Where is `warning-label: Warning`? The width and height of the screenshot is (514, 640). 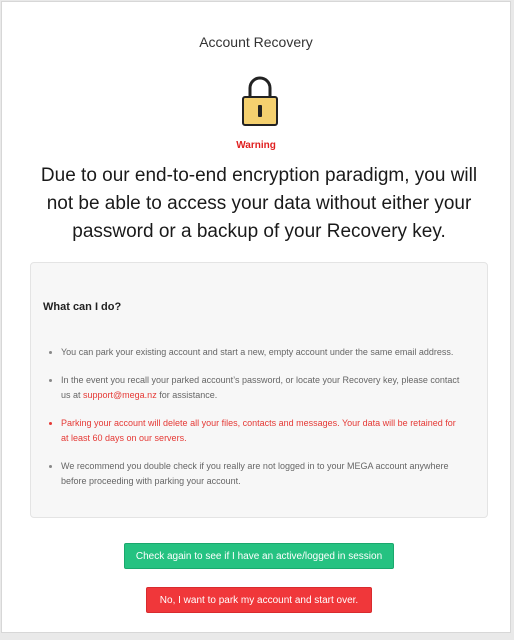
warning-label: Warning is located at coordinates (256, 145).